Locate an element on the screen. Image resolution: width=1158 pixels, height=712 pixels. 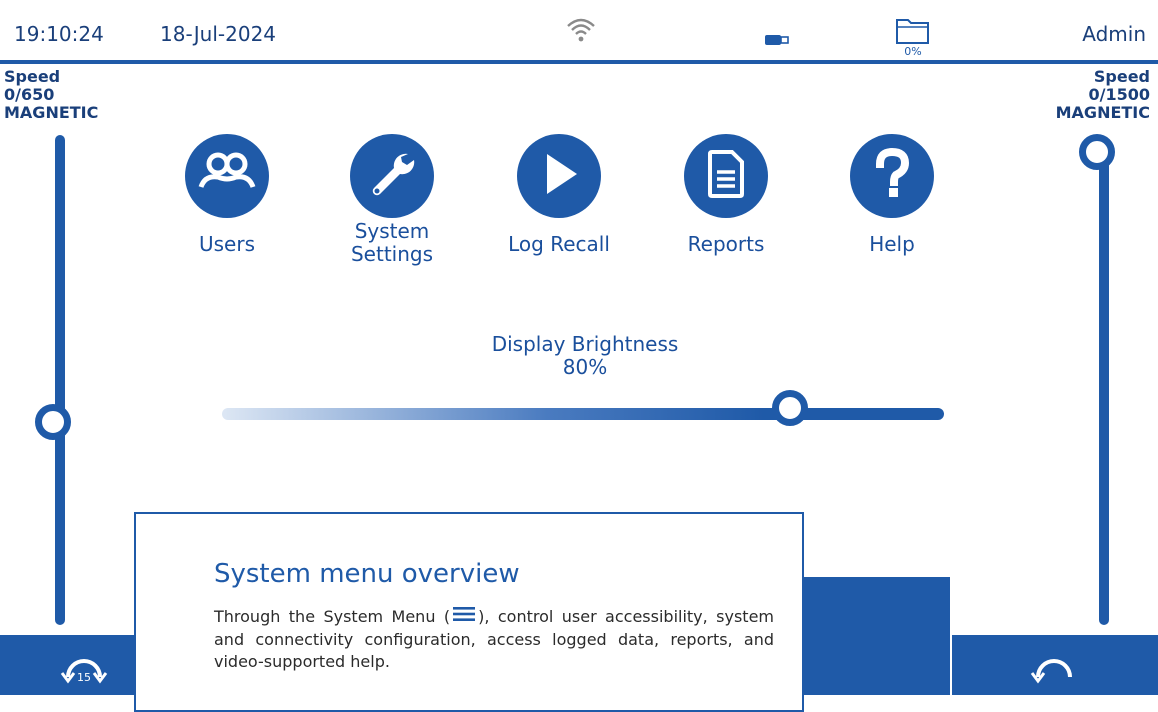
wrench-icon is located at coordinates (392, 176).